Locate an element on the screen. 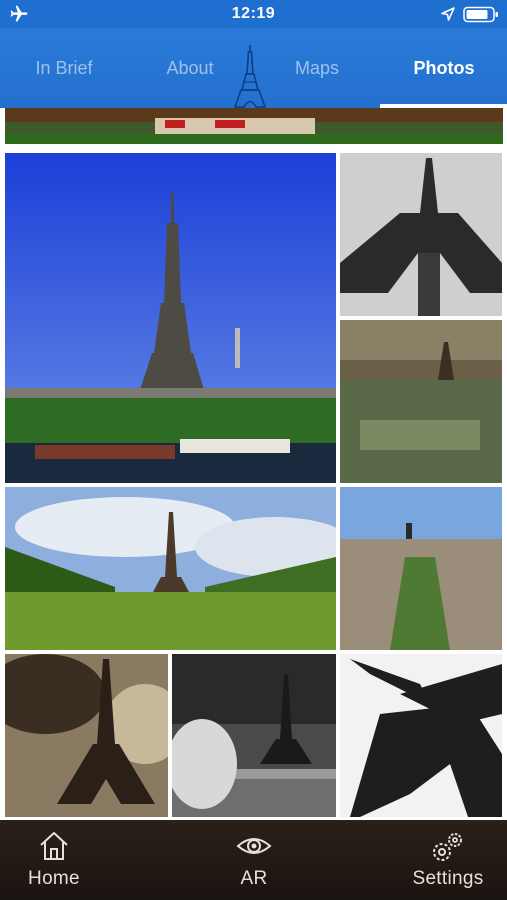  tab-maps: Maps is located at coordinates (317, 73).